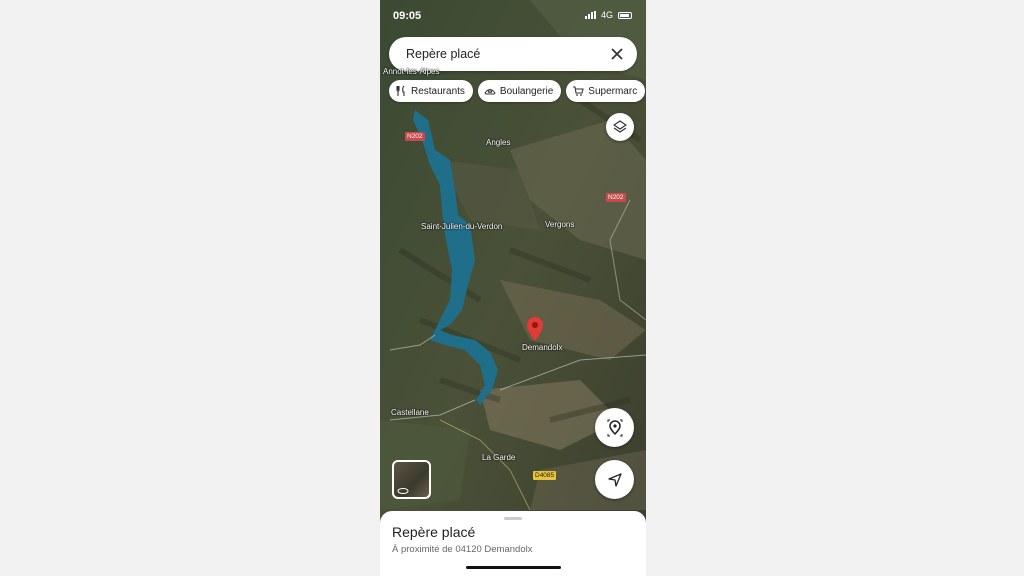  What do you see at coordinates (535, 329) in the screenshot?
I see `location-marker-icon` at bounding box center [535, 329].